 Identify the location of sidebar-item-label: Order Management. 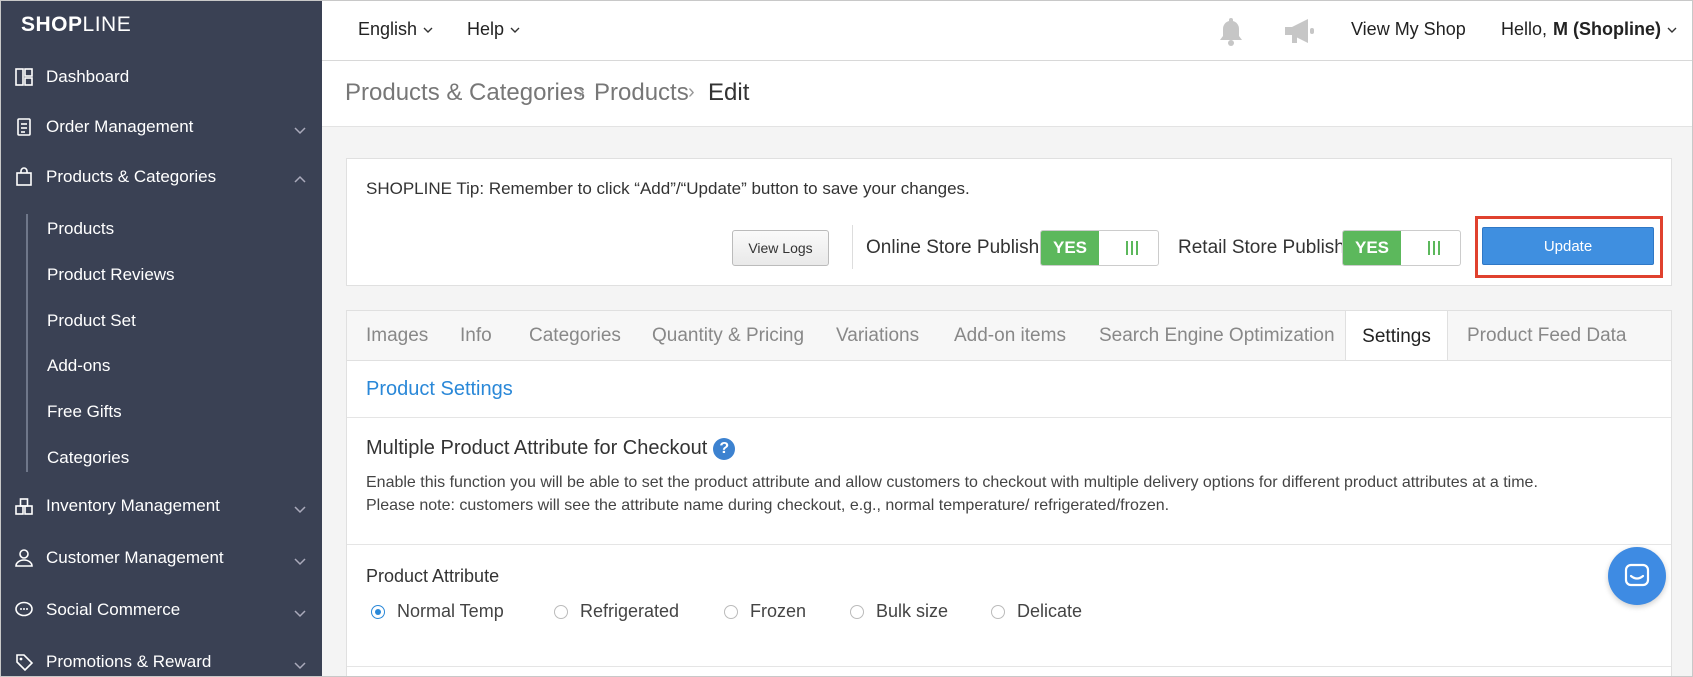
(120, 126).